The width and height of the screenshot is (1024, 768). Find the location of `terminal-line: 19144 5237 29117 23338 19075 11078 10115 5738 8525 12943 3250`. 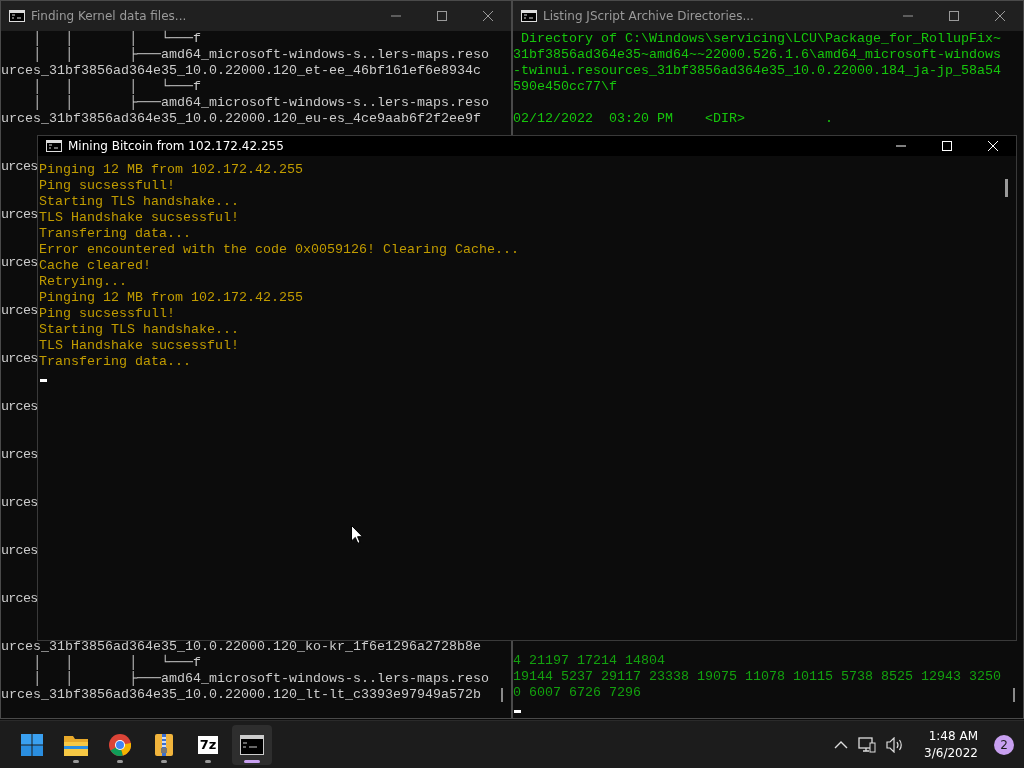

terminal-line: 19144 5237 29117 23338 19075 11078 10115 5738 8525 12943 3250 is located at coordinates (757, 677).